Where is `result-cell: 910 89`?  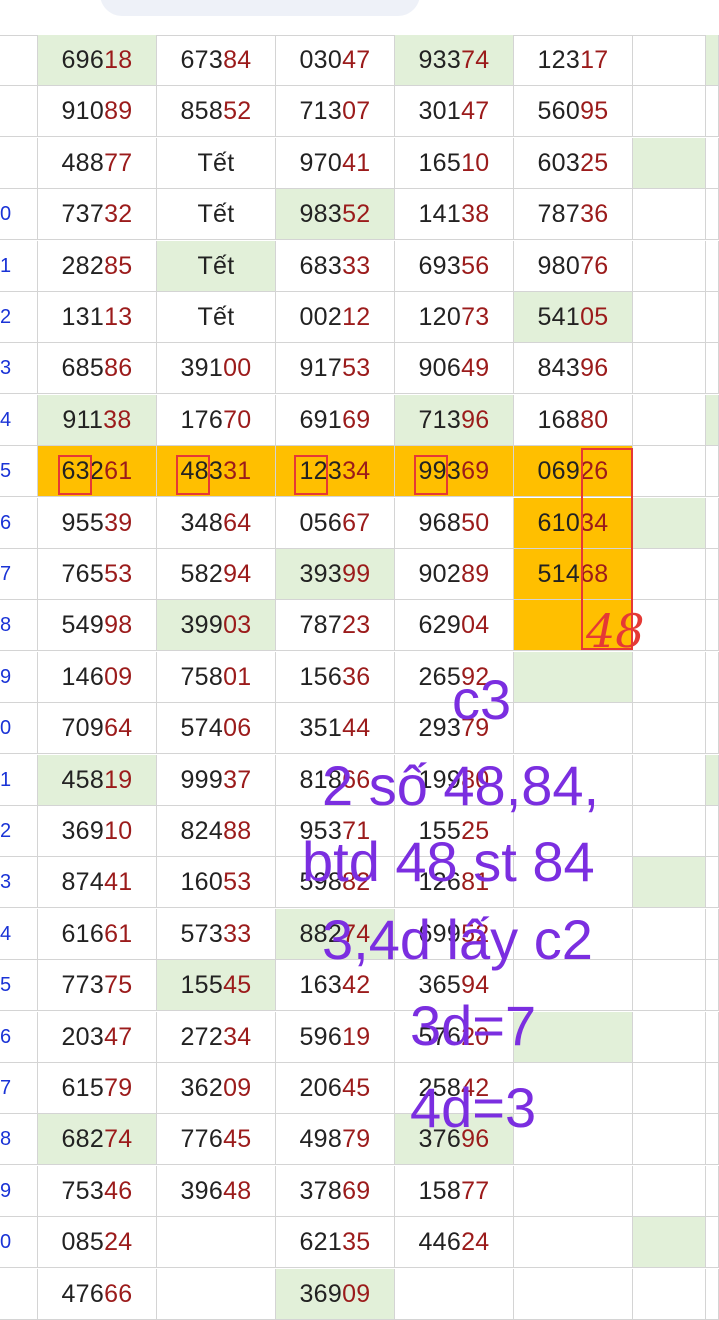 result-cell: 910 89 is located at coordinates (97, 111).